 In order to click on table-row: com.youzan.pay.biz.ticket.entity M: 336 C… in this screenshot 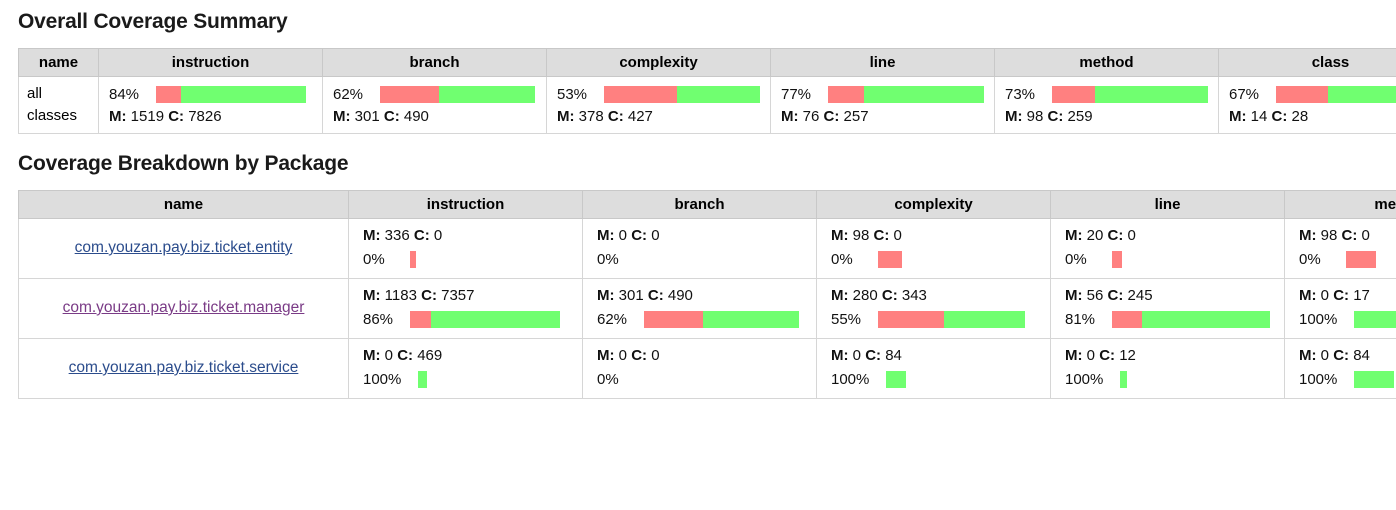, I will do `click(707, 248)`.